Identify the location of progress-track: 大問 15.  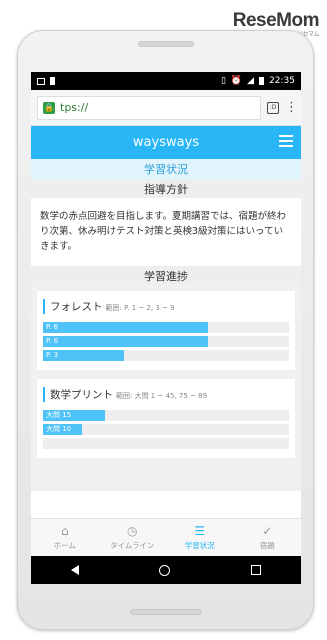
(166, 415).